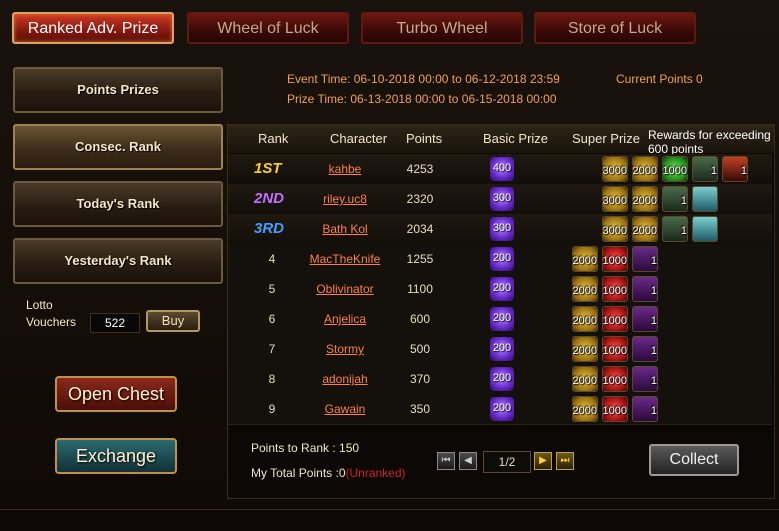  I want to click on character-link: Anjelica, so click(345, 319).